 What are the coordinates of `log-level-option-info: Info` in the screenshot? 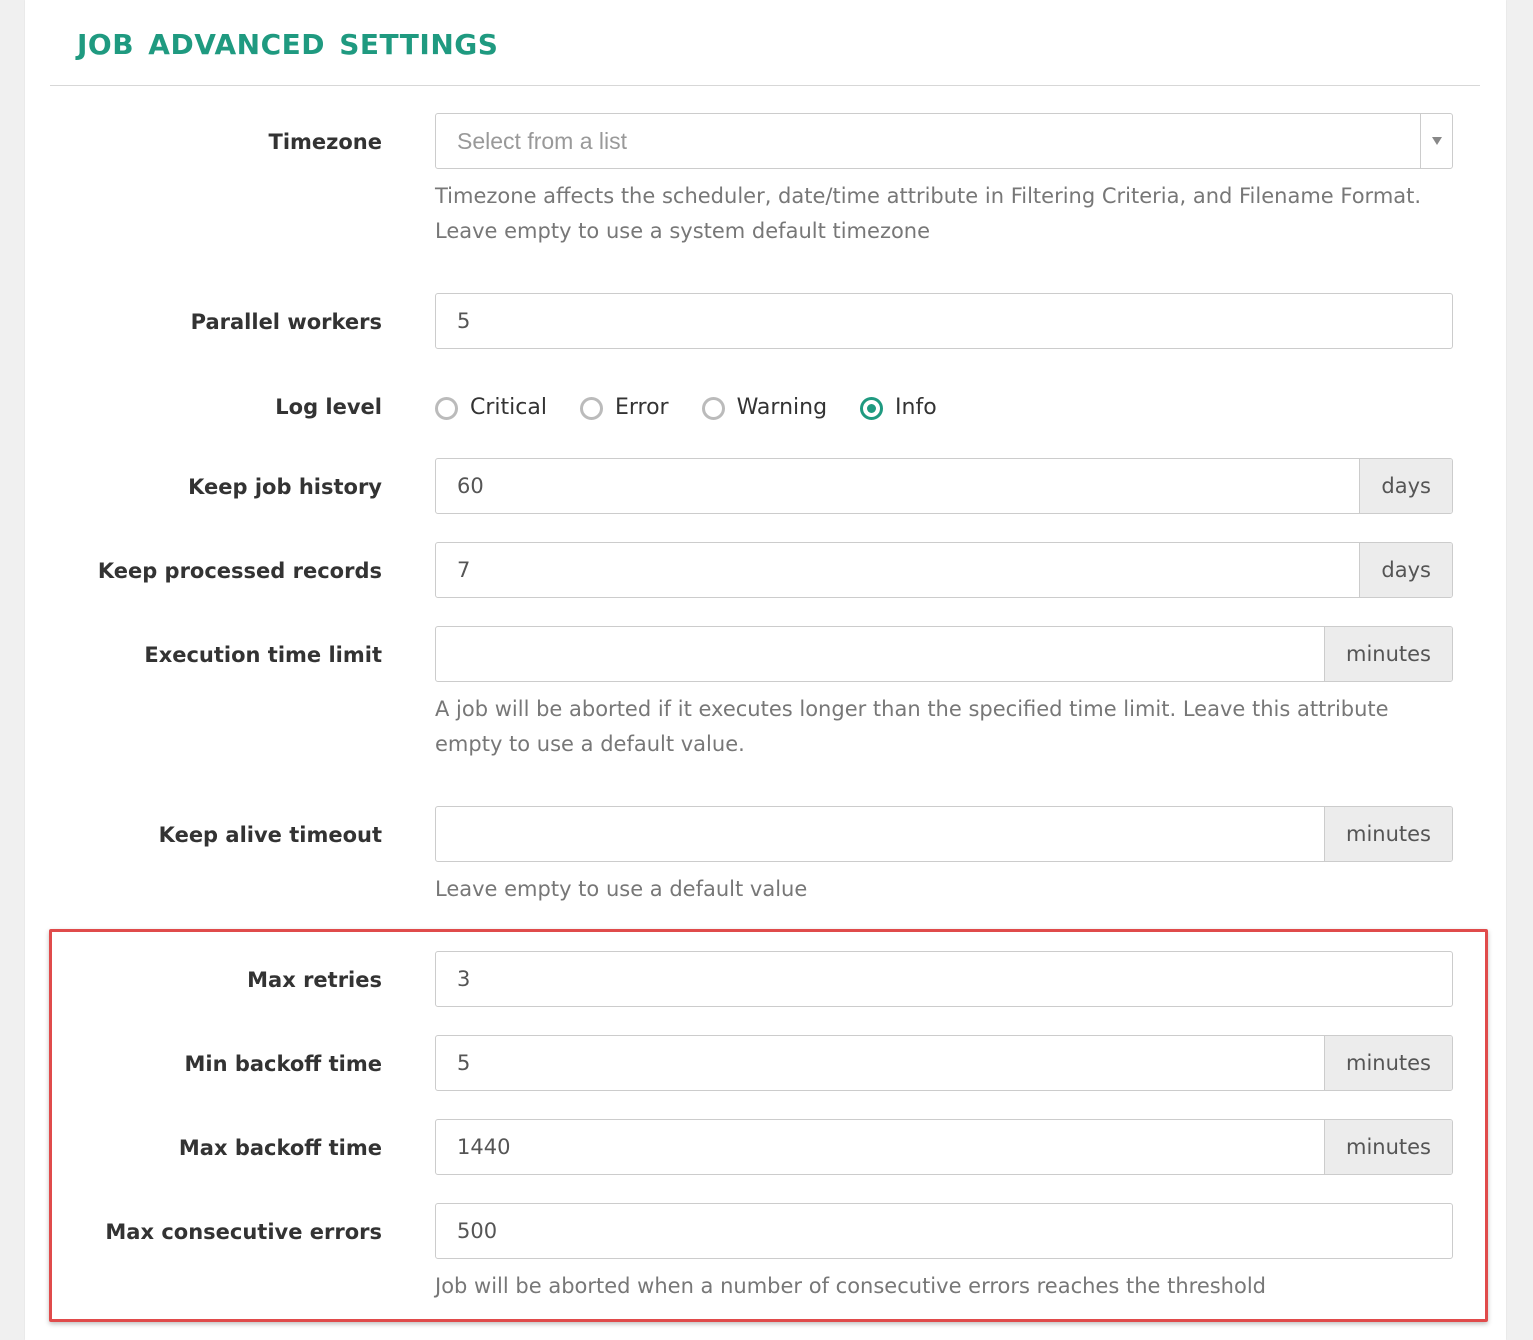 It's located at (898, 408).